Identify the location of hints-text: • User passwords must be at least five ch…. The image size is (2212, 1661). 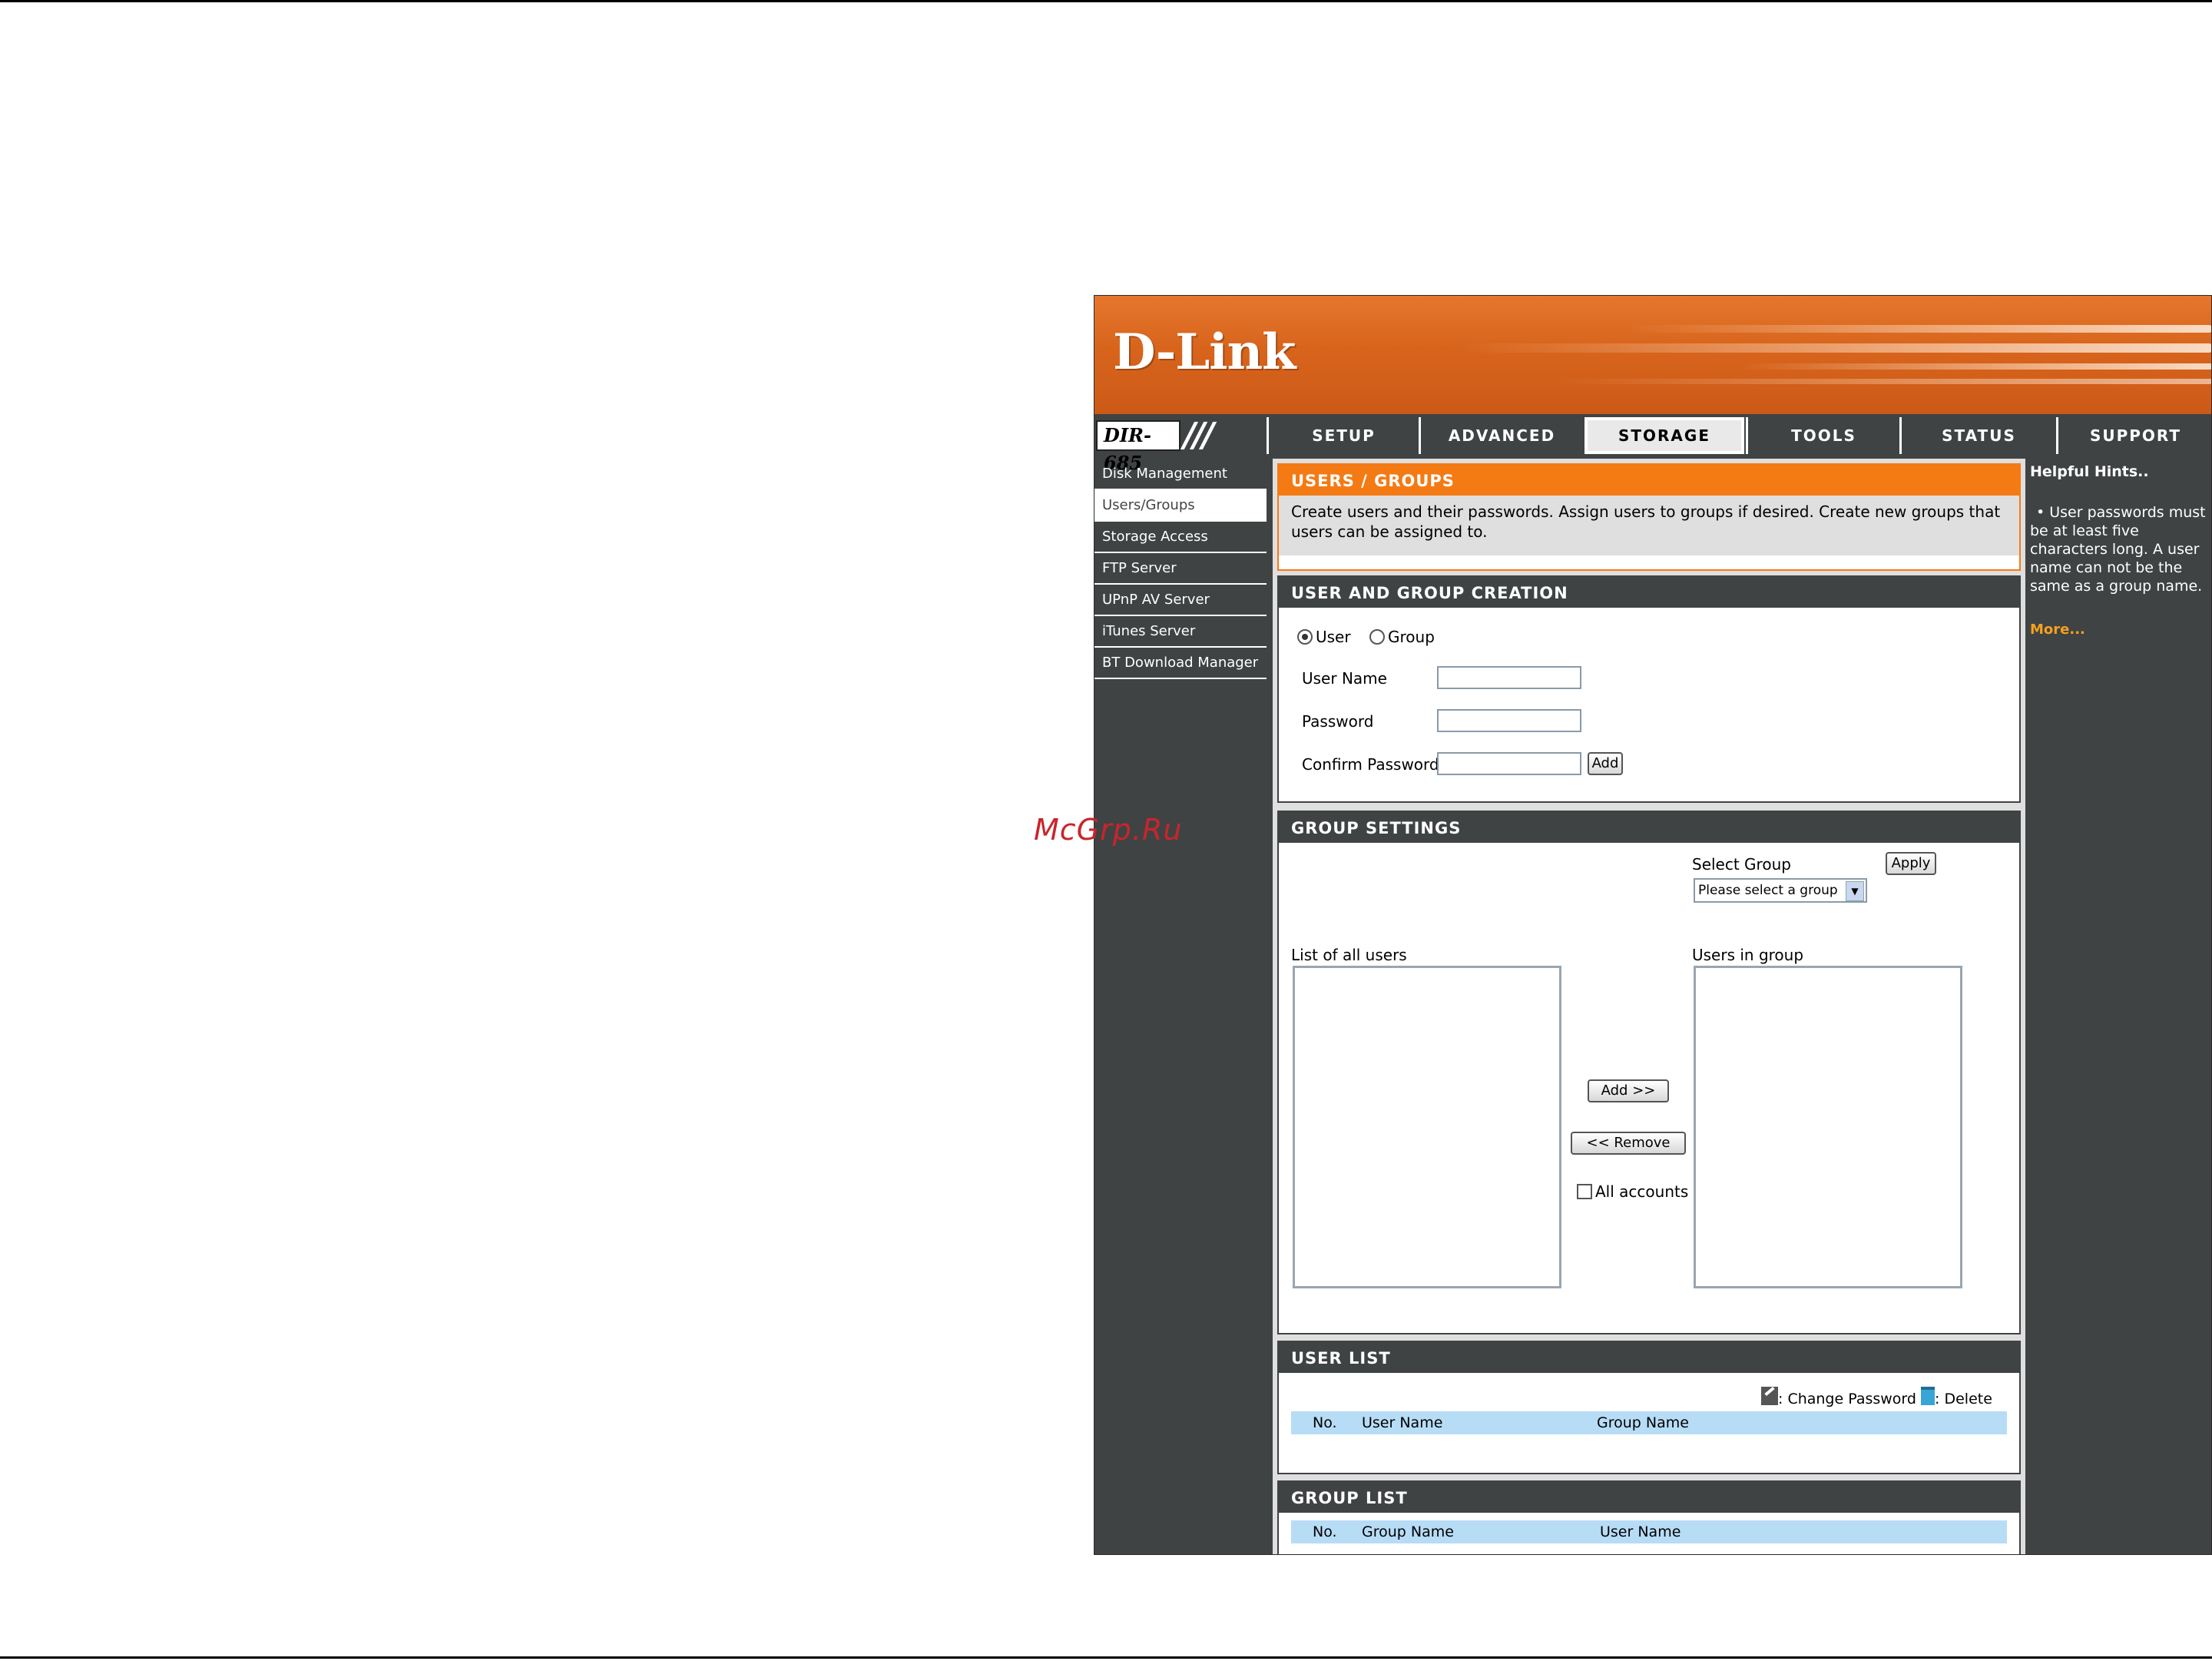
(2121, 549).